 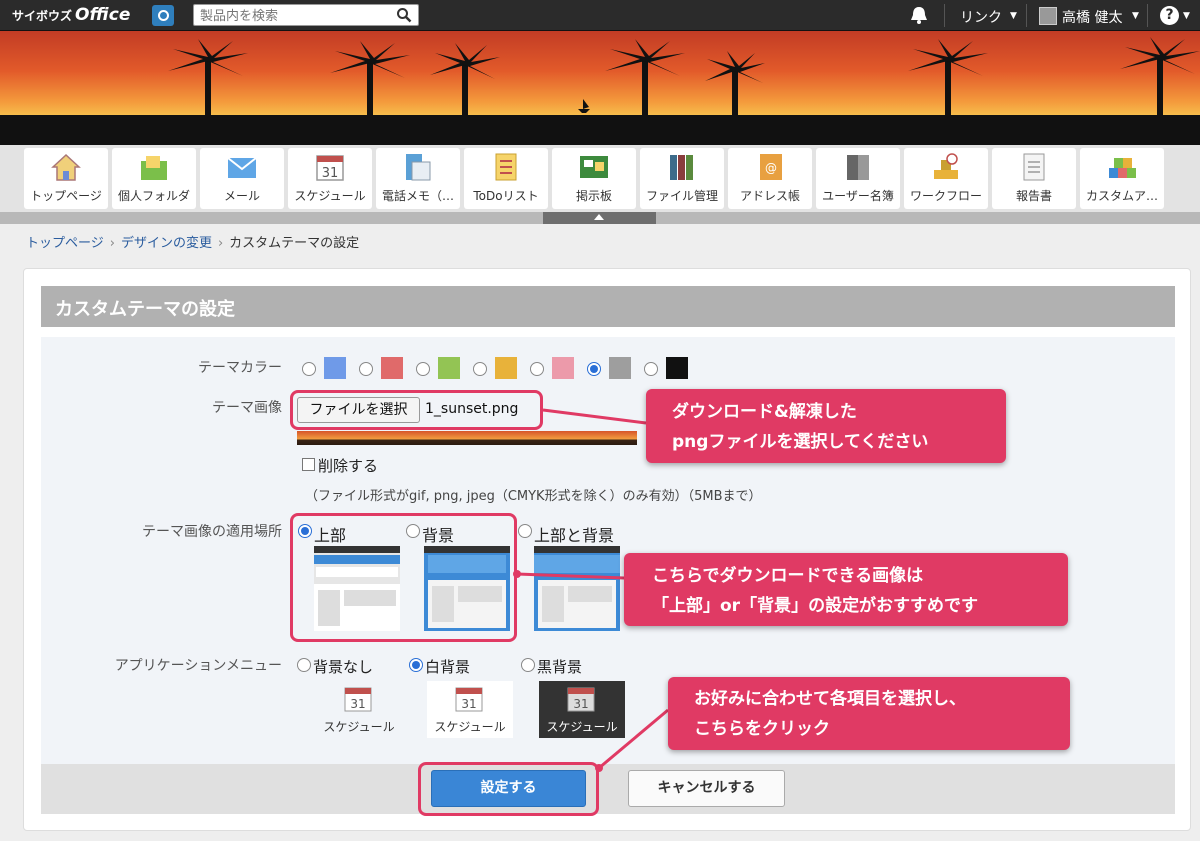 I want to click on callout-placement: こちらでダウンロードできる画像は 「上部」or「背景」の設定がおすすめです, so click(x=846, y=589).